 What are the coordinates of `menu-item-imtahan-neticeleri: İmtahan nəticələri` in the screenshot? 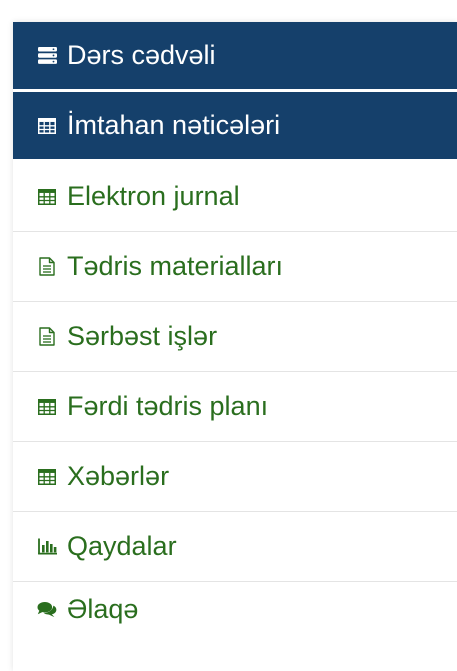 It's located at (235, 127).